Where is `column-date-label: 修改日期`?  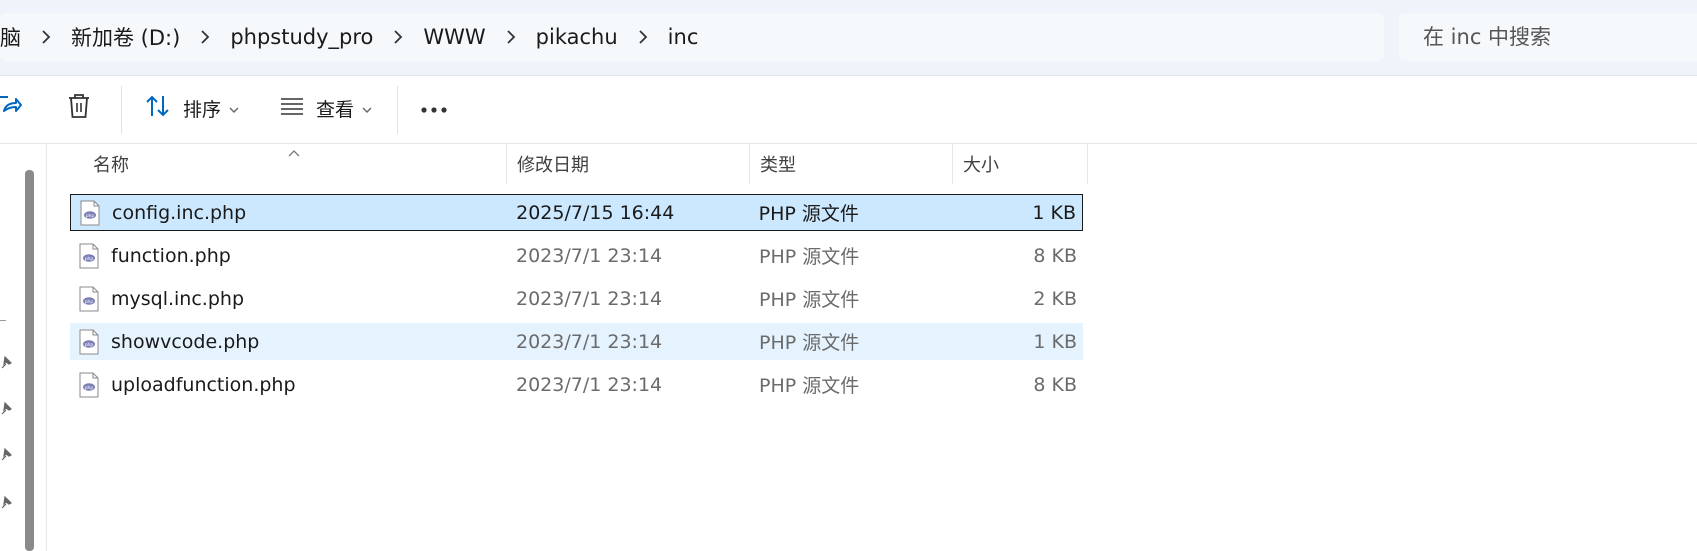
column-date-label: 修改日期 is located at coordinates (553, 165).